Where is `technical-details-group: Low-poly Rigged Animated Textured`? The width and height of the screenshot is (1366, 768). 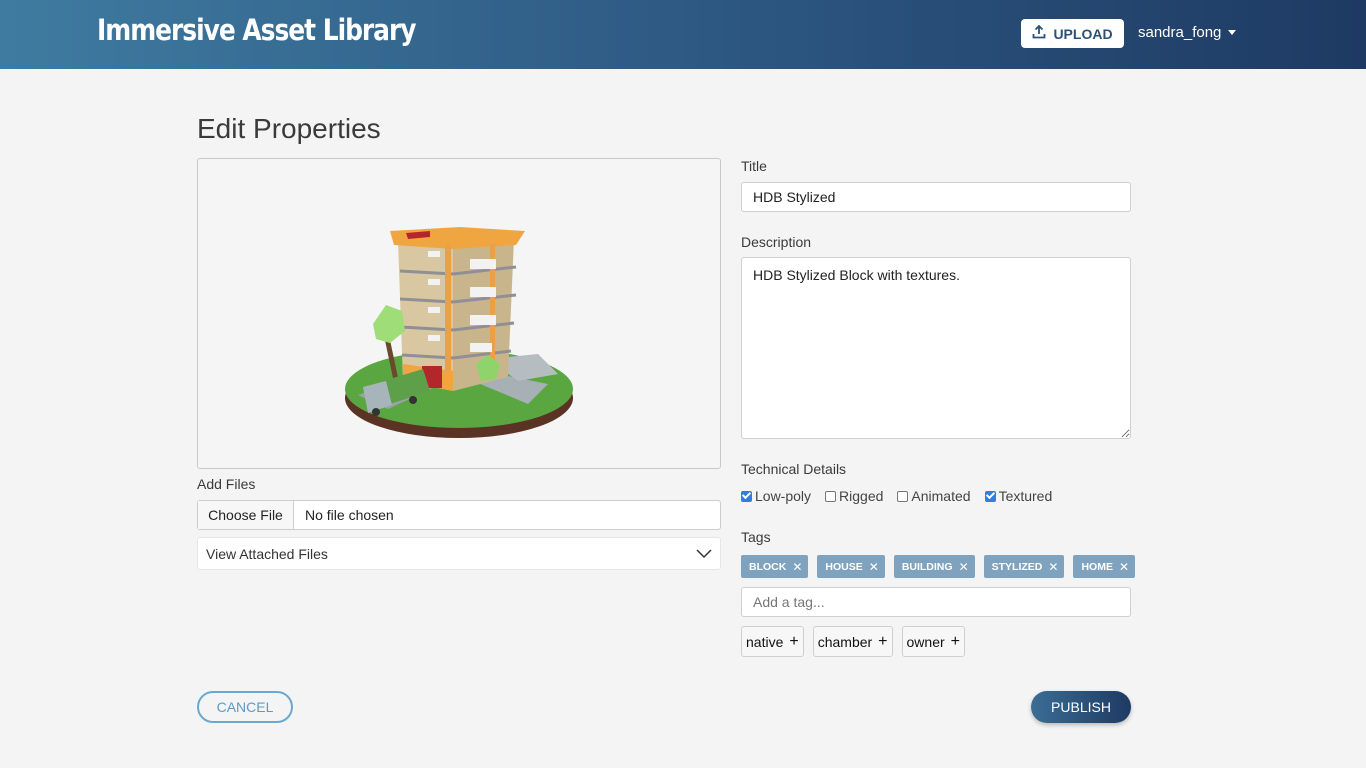 technical-details-group: Low-poly Rigged Animated Textured is located at coordinates (896, 496).